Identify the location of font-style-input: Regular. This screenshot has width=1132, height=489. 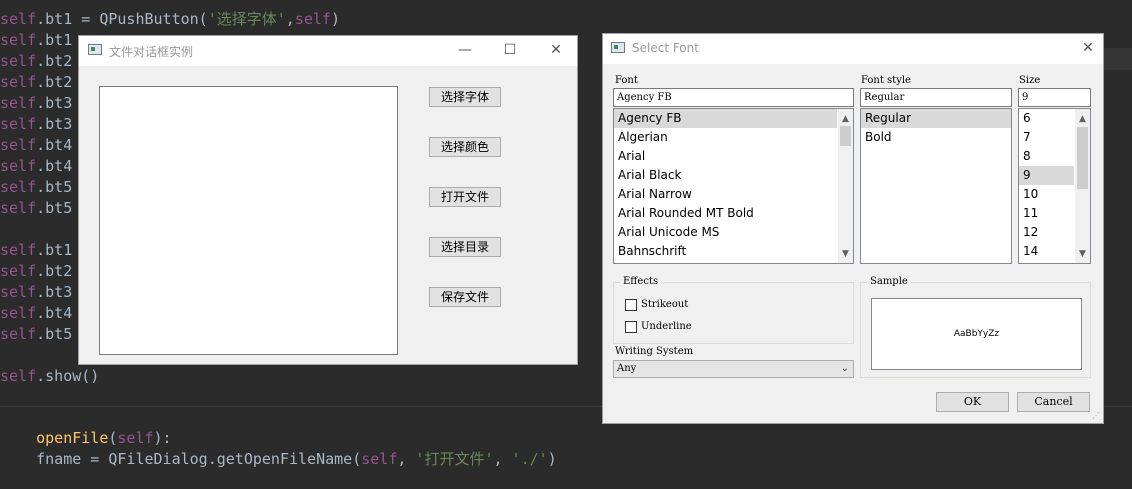
(936, 97).